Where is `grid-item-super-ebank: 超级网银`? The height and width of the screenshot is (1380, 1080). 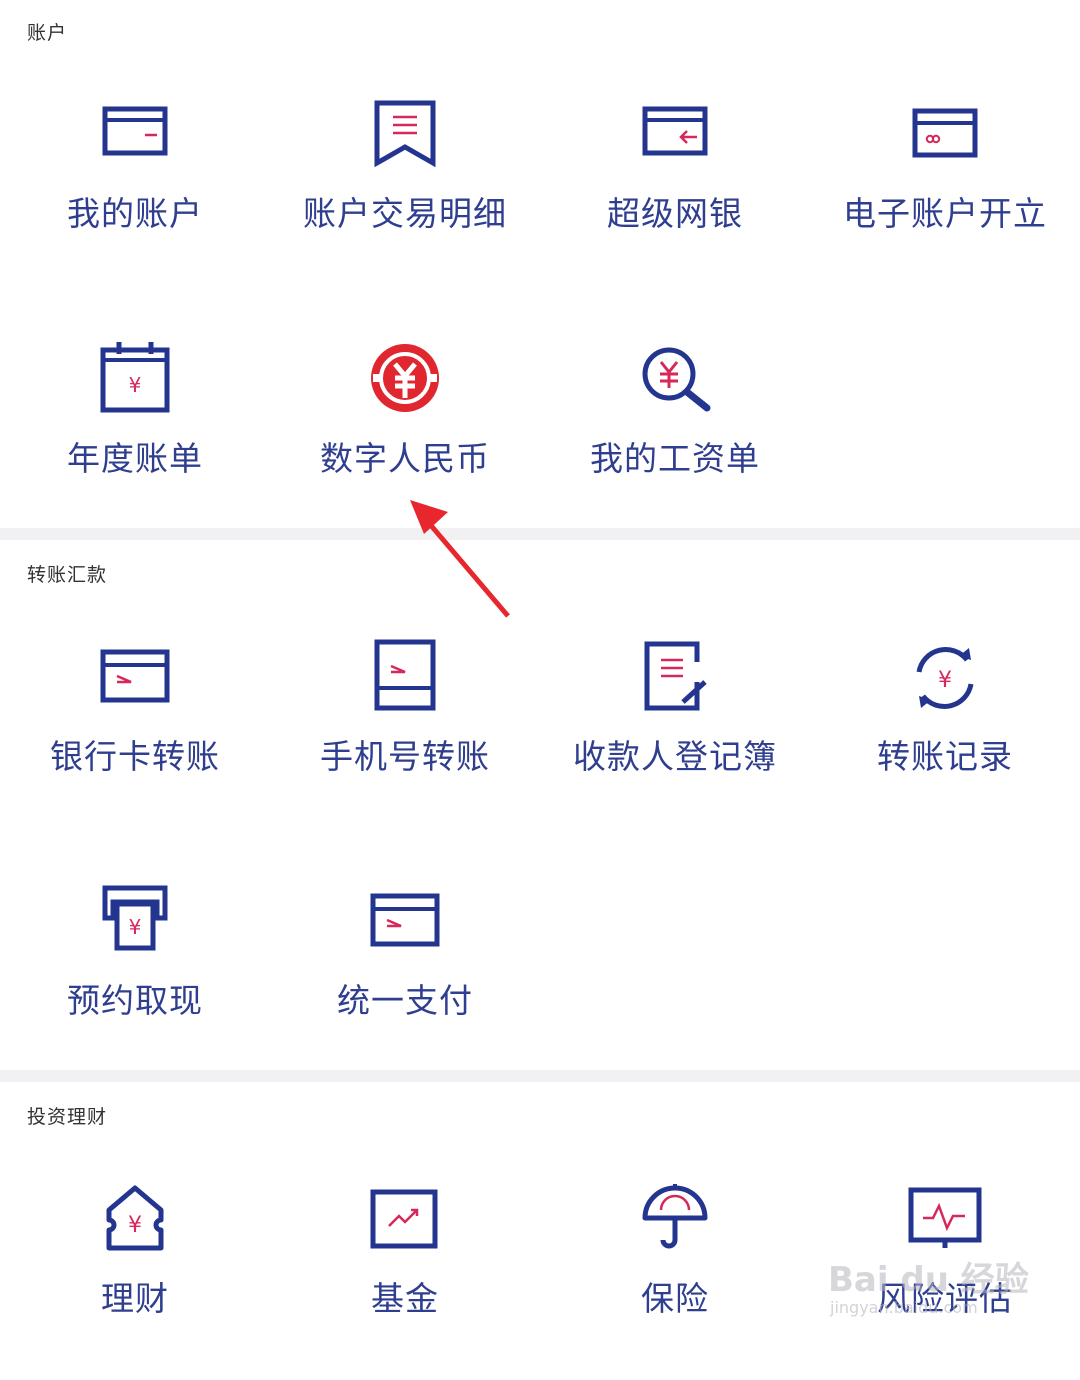
grid-item-super-ebank: 超级网银 is located at coordinates (675, 195).